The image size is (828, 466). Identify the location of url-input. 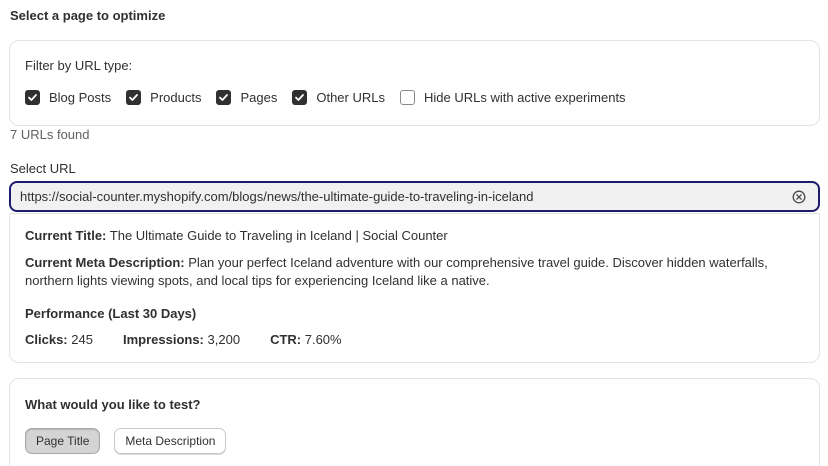
(400, 196).